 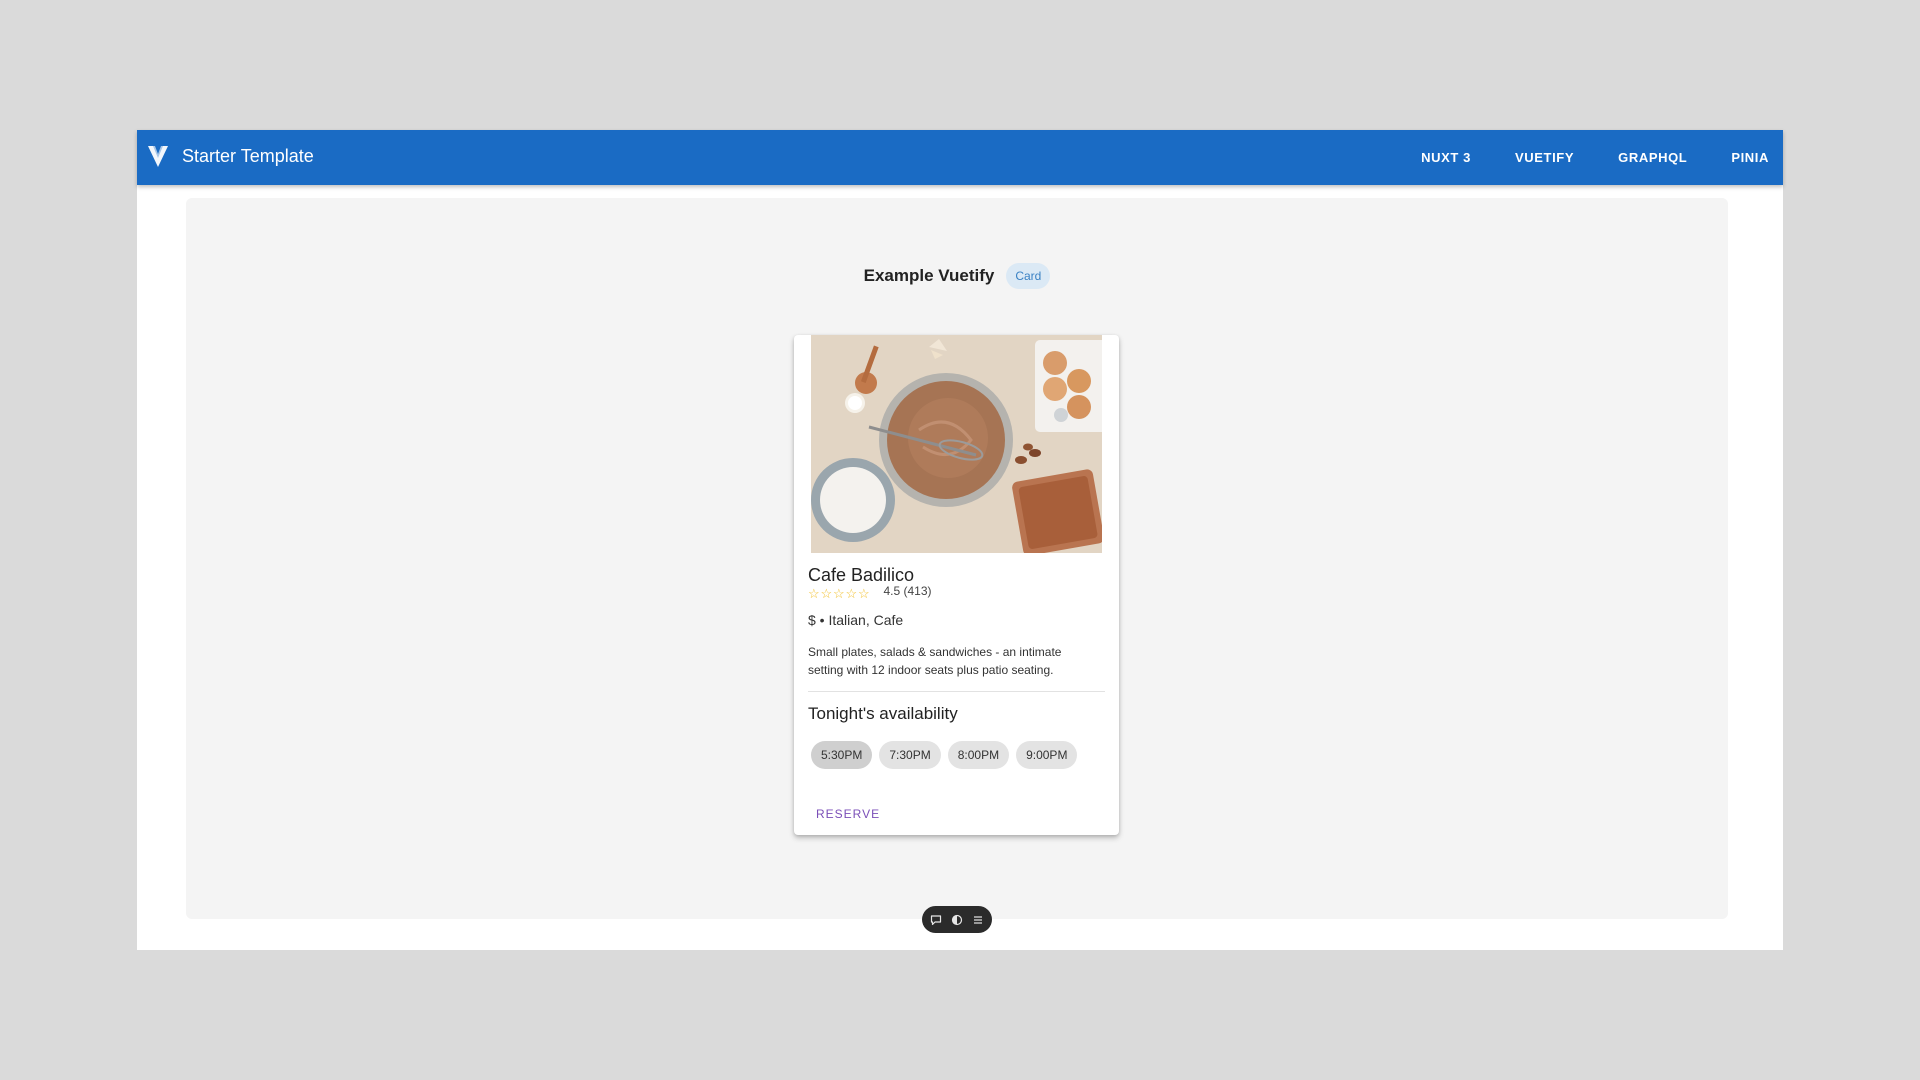 What do you see at coordinates (944, 755) in the screenshot?
I see `time-chip-group: 5:30PM 7:30PM 8:00PM 9:00PM` at bounding box center [944, 755].